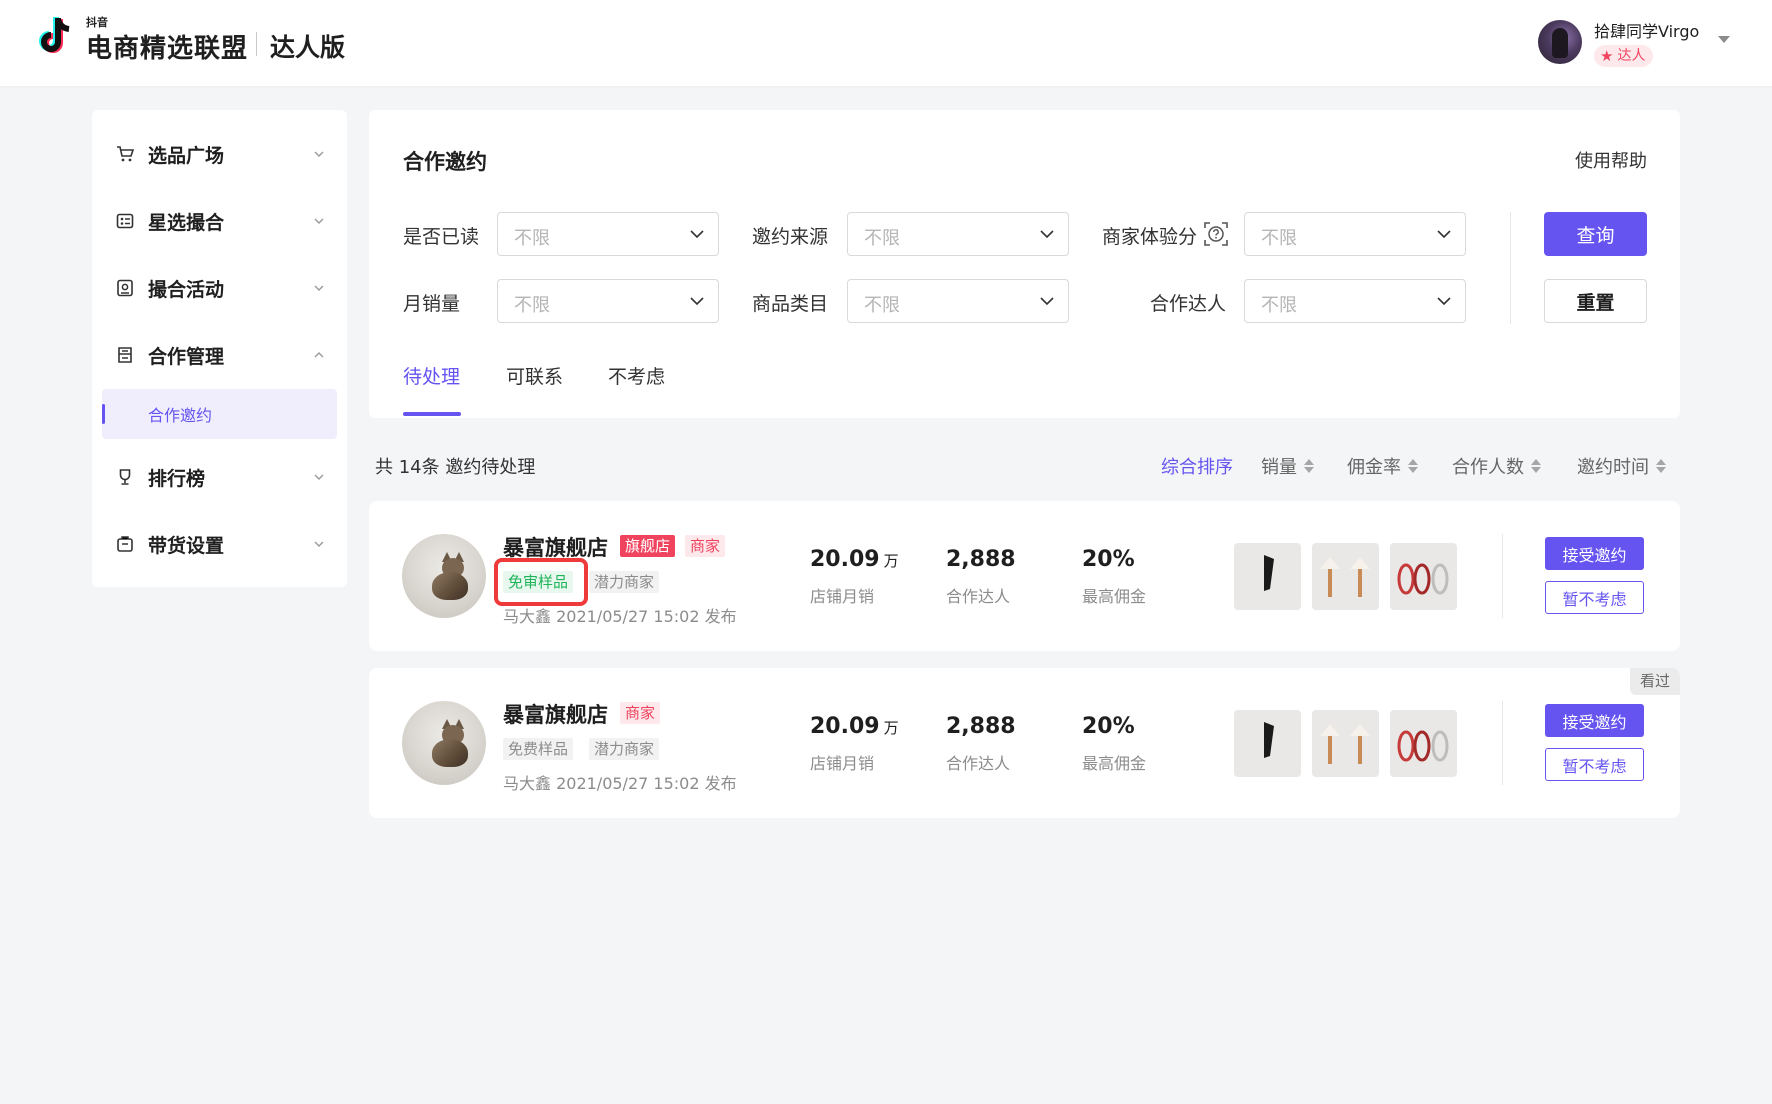  I want to click on sort-arrows-icon, so click(1413, 466).